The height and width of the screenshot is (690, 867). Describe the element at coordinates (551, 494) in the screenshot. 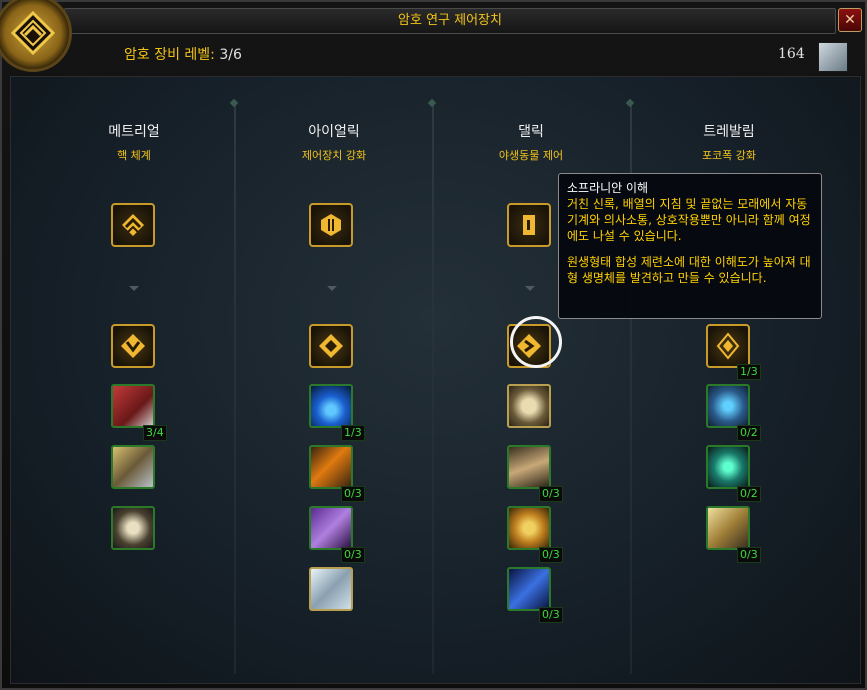

I see `rank-dealic-3: 0/3` at that location.